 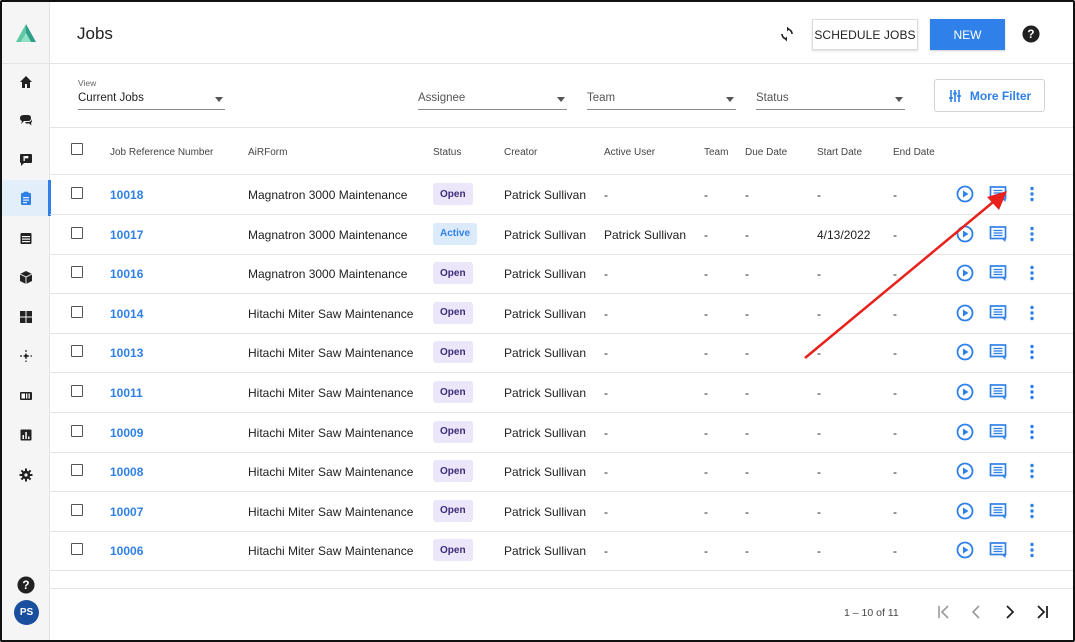 I want to click on sidebar-item-message-flag, so click(x=26, y=159).